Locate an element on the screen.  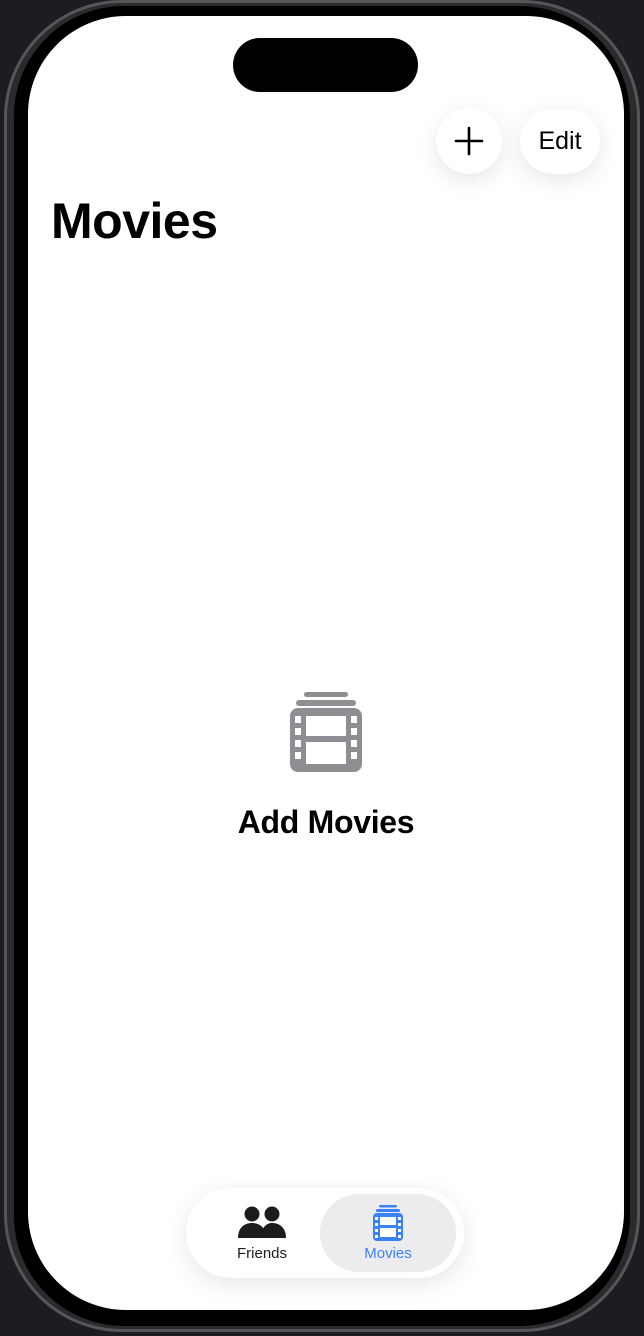
tab-friends: Friends is located at coordinates (262, 1233).